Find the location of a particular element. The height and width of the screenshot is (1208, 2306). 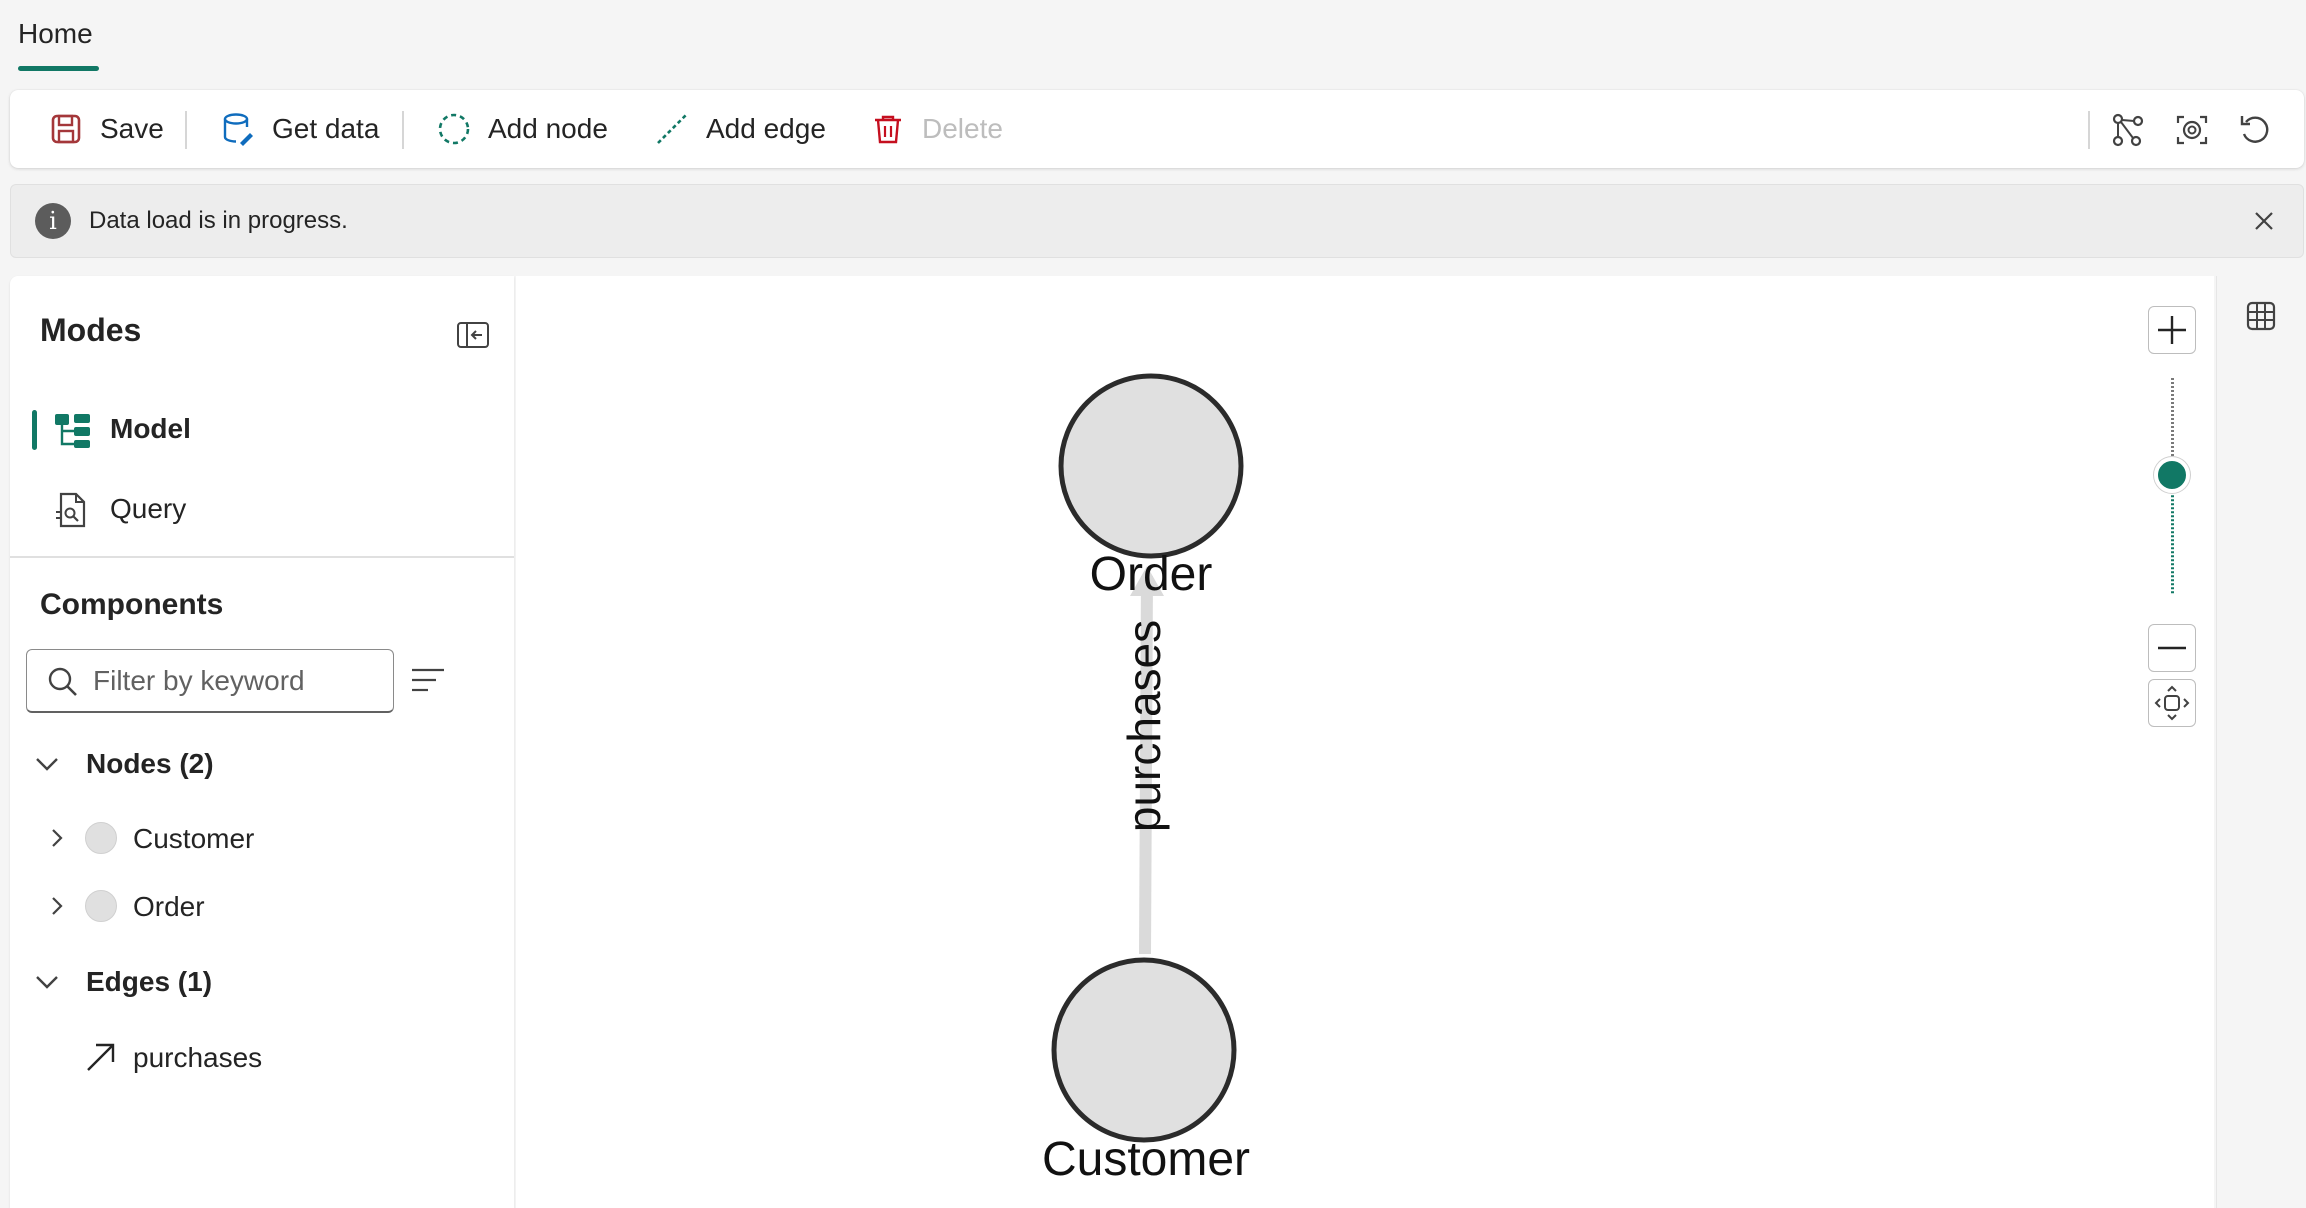

arrow-up-right-icon is located at coordinates (101, 1057).